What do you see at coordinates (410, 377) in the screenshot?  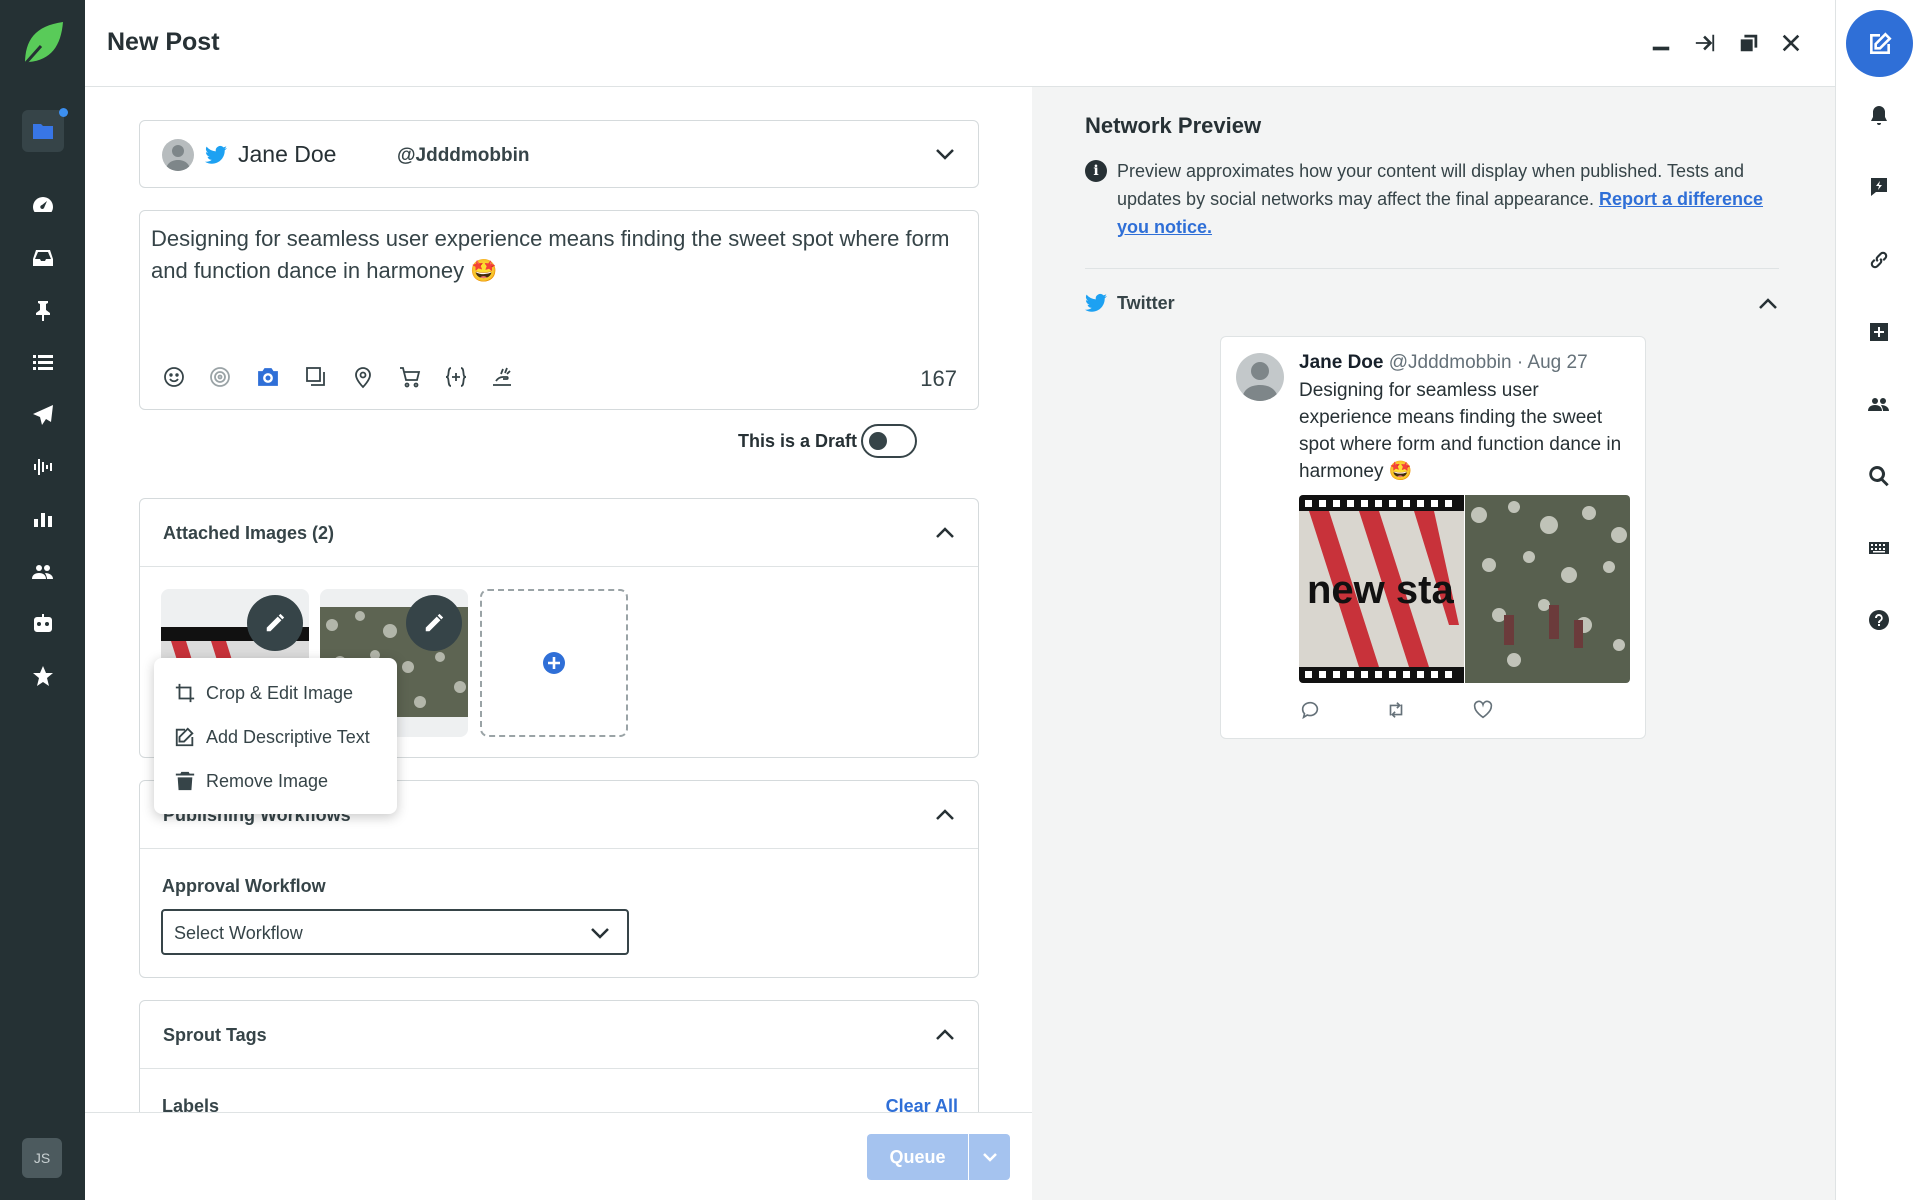 I see `shopping-cart-icon` at bounding box center [410, 377].